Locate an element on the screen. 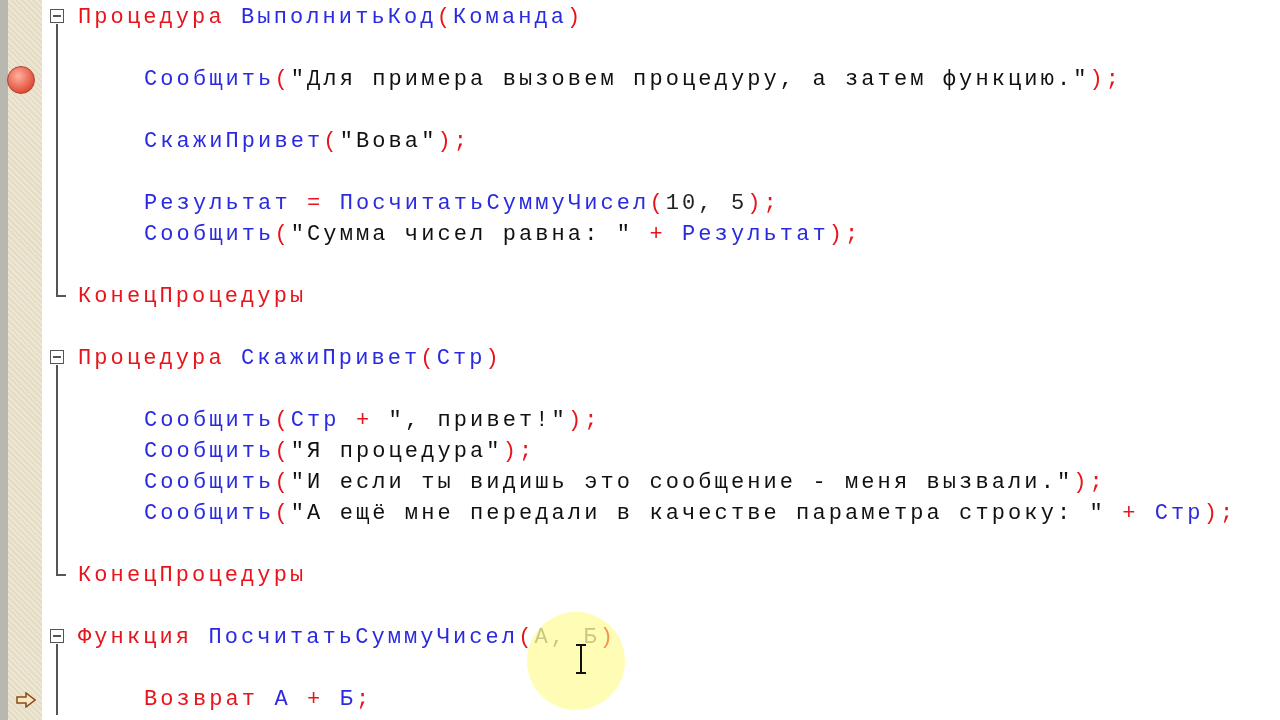 Image resolution: width=1280 pixels, height=720 pixels. code-line: Результат = ПосчитатьСуммуЧисел(10, 5); is located at coordinates (461, 204).